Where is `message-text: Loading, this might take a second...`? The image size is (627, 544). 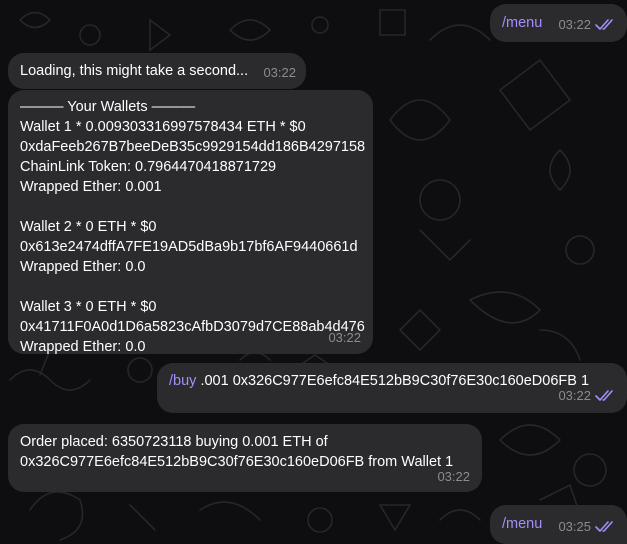 message-text: Loading, this might take a second... is located at coordinates (134, 71).